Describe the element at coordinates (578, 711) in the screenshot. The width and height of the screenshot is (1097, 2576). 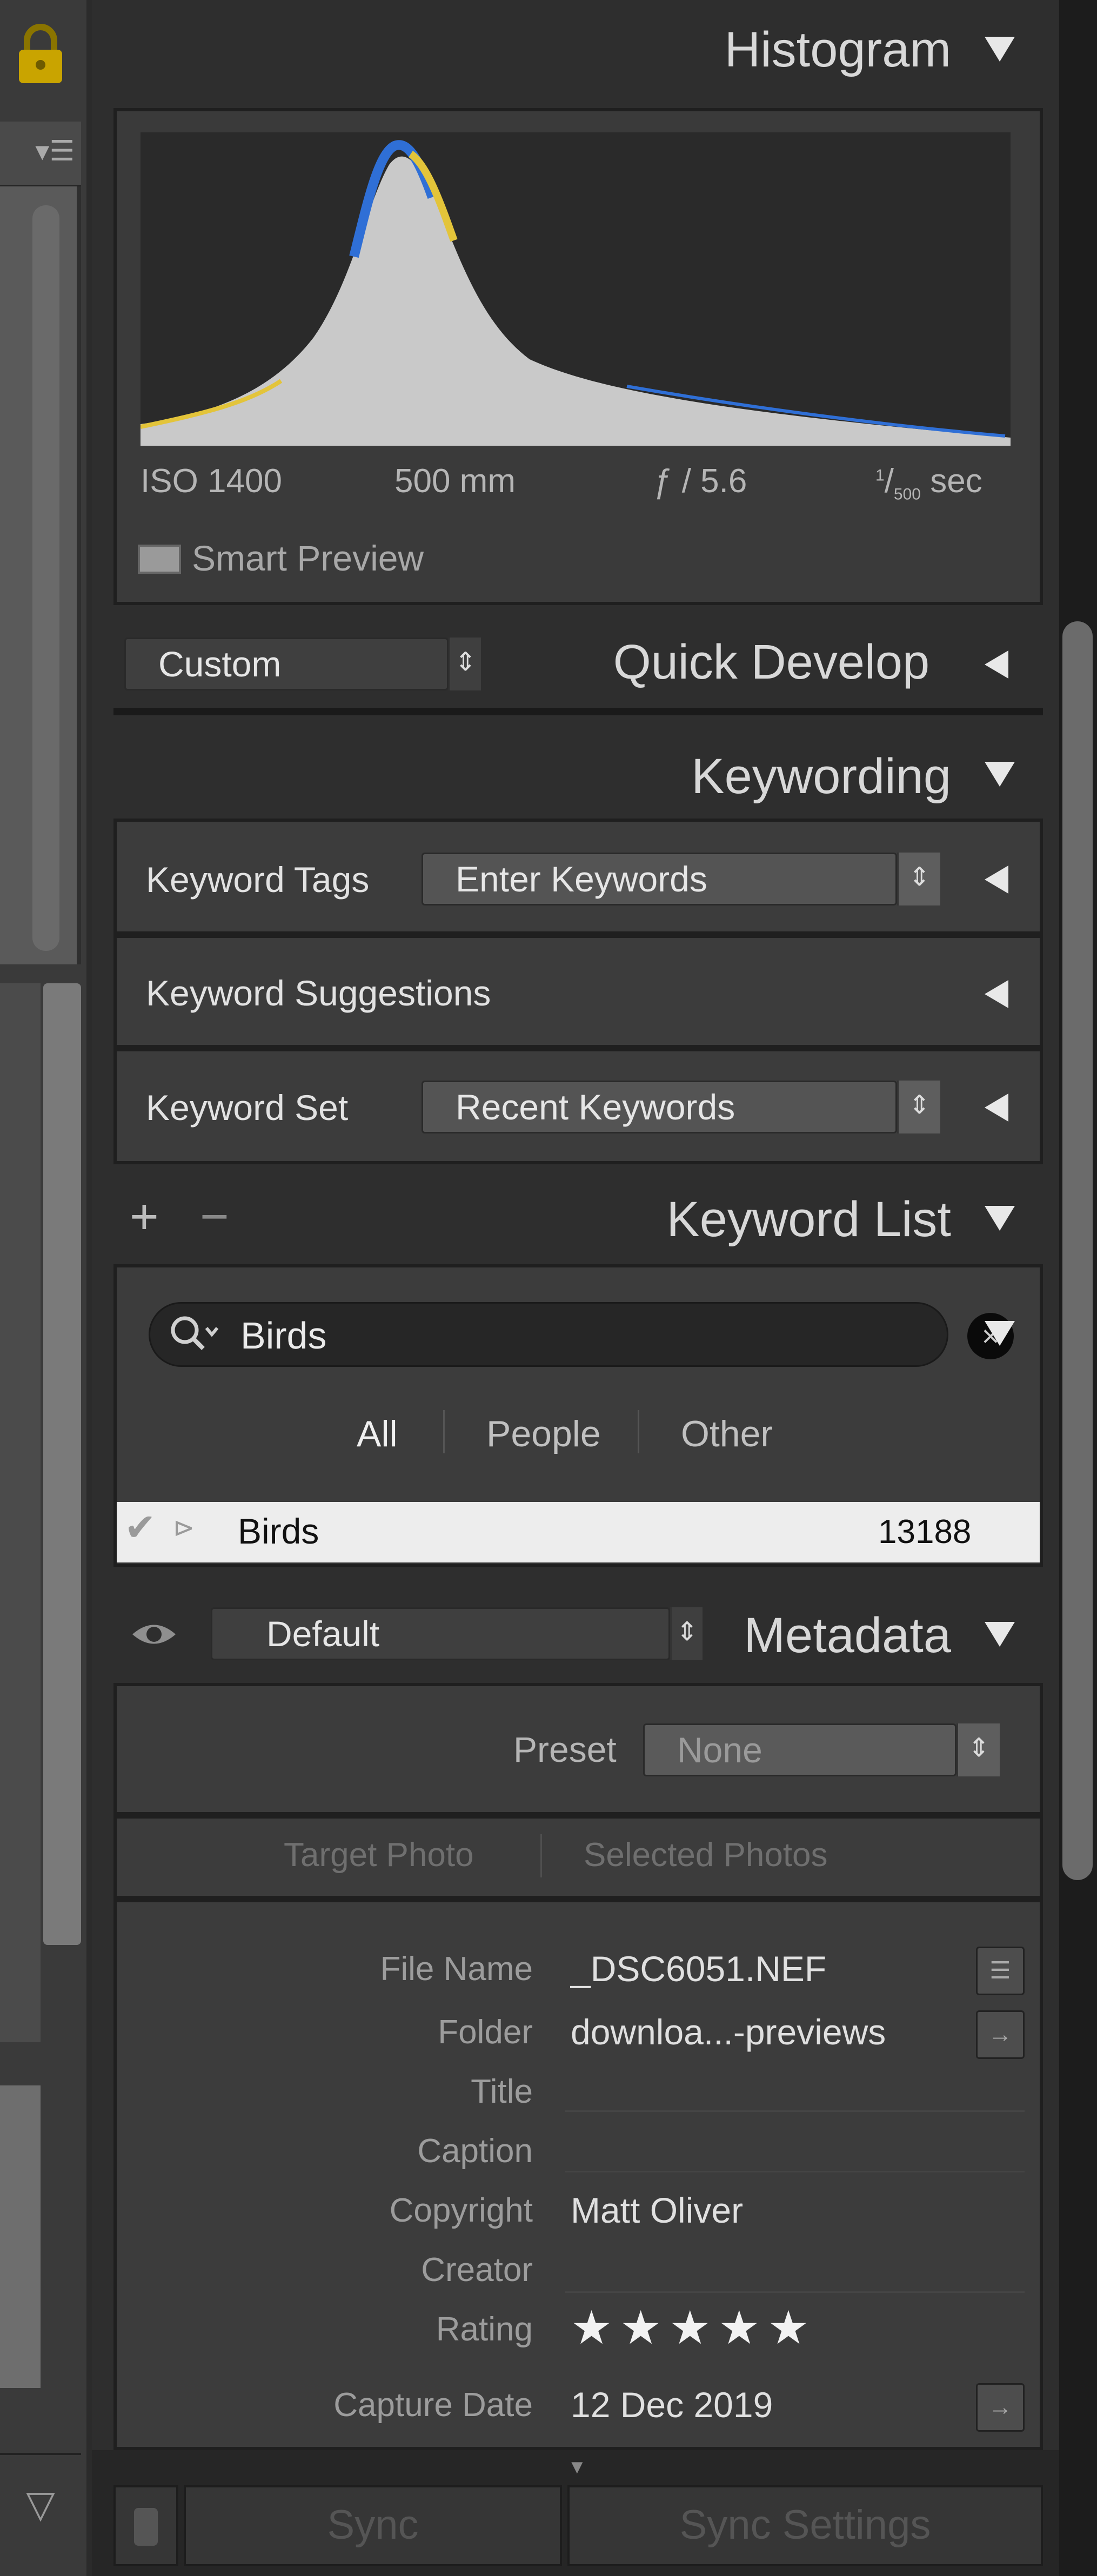
I see `section-divider` at that location.